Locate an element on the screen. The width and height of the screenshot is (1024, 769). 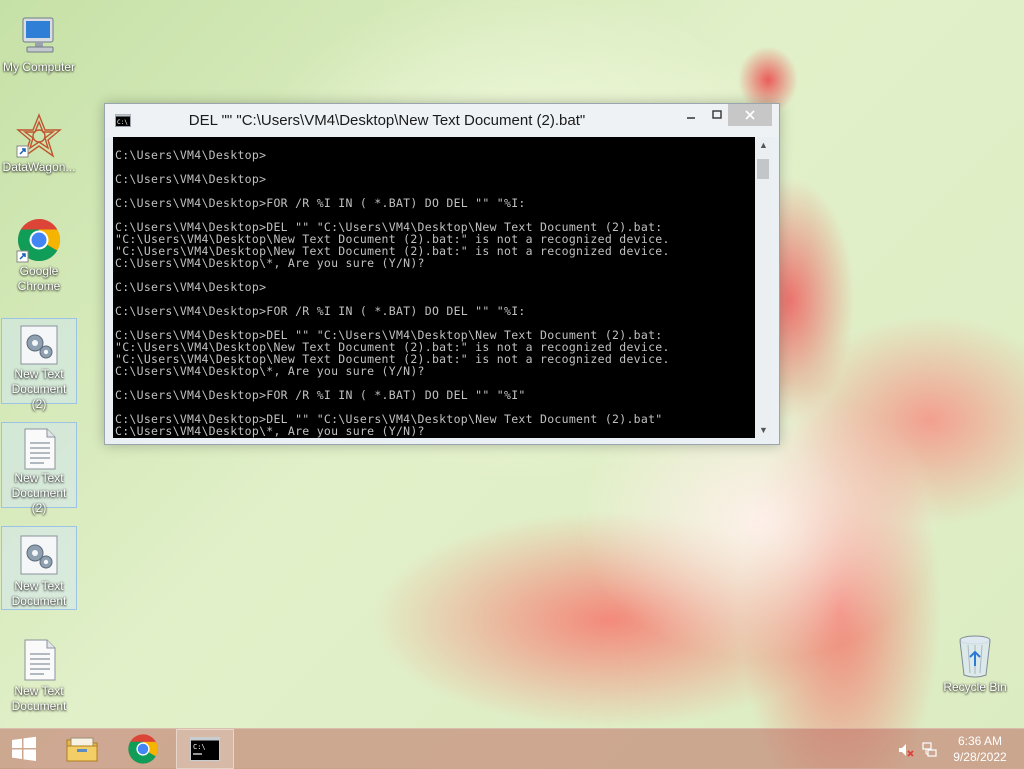
clock-date: 9/28/2022 is located at coordinates (980, 757).